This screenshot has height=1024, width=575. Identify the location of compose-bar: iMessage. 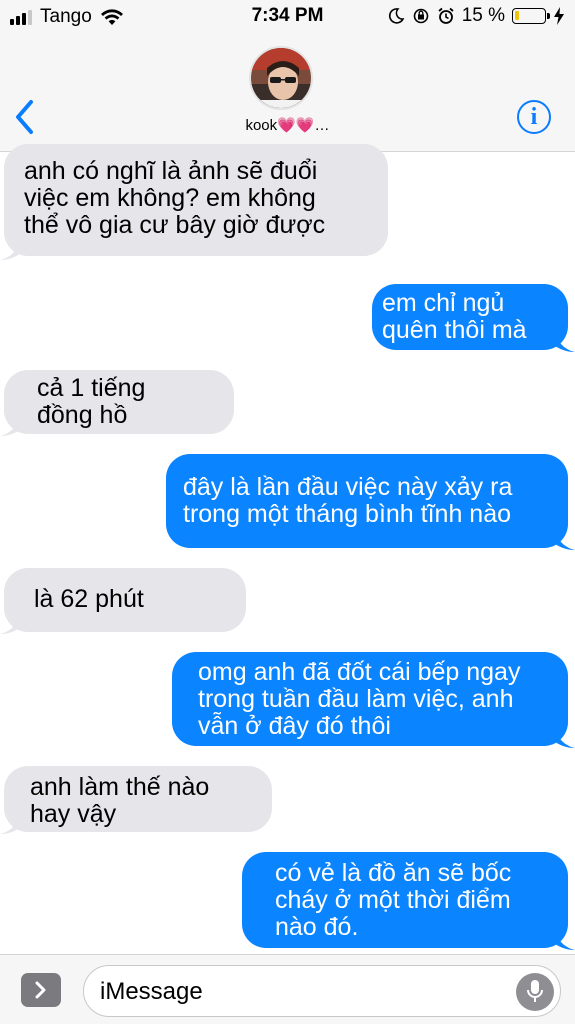
(287, 989).